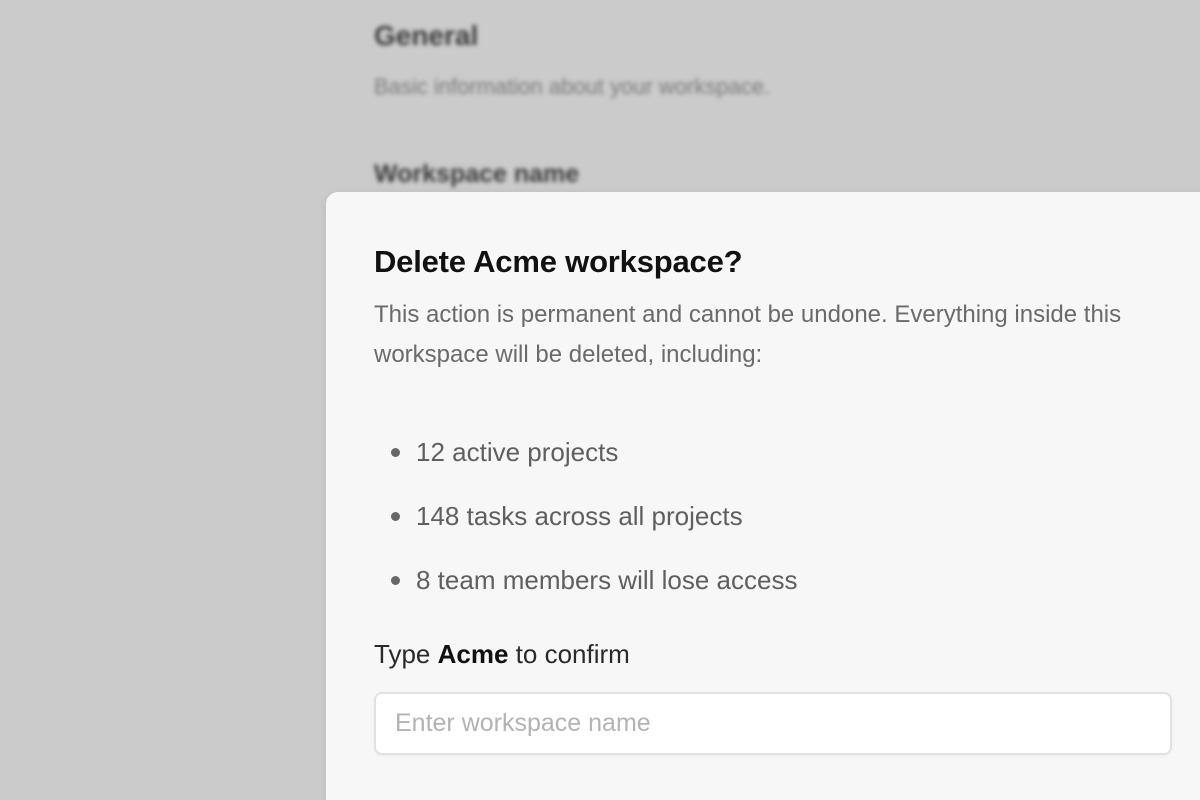 The height and width of the screenshot is (800, 1200). I want to click on confirm-label: Type Acme to confirm, so click(502, 654).